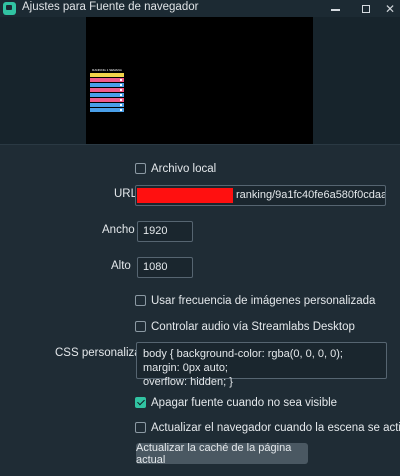 This screenshot has width=400, height=476. I want to click on minimize-button, so click(335, 8).